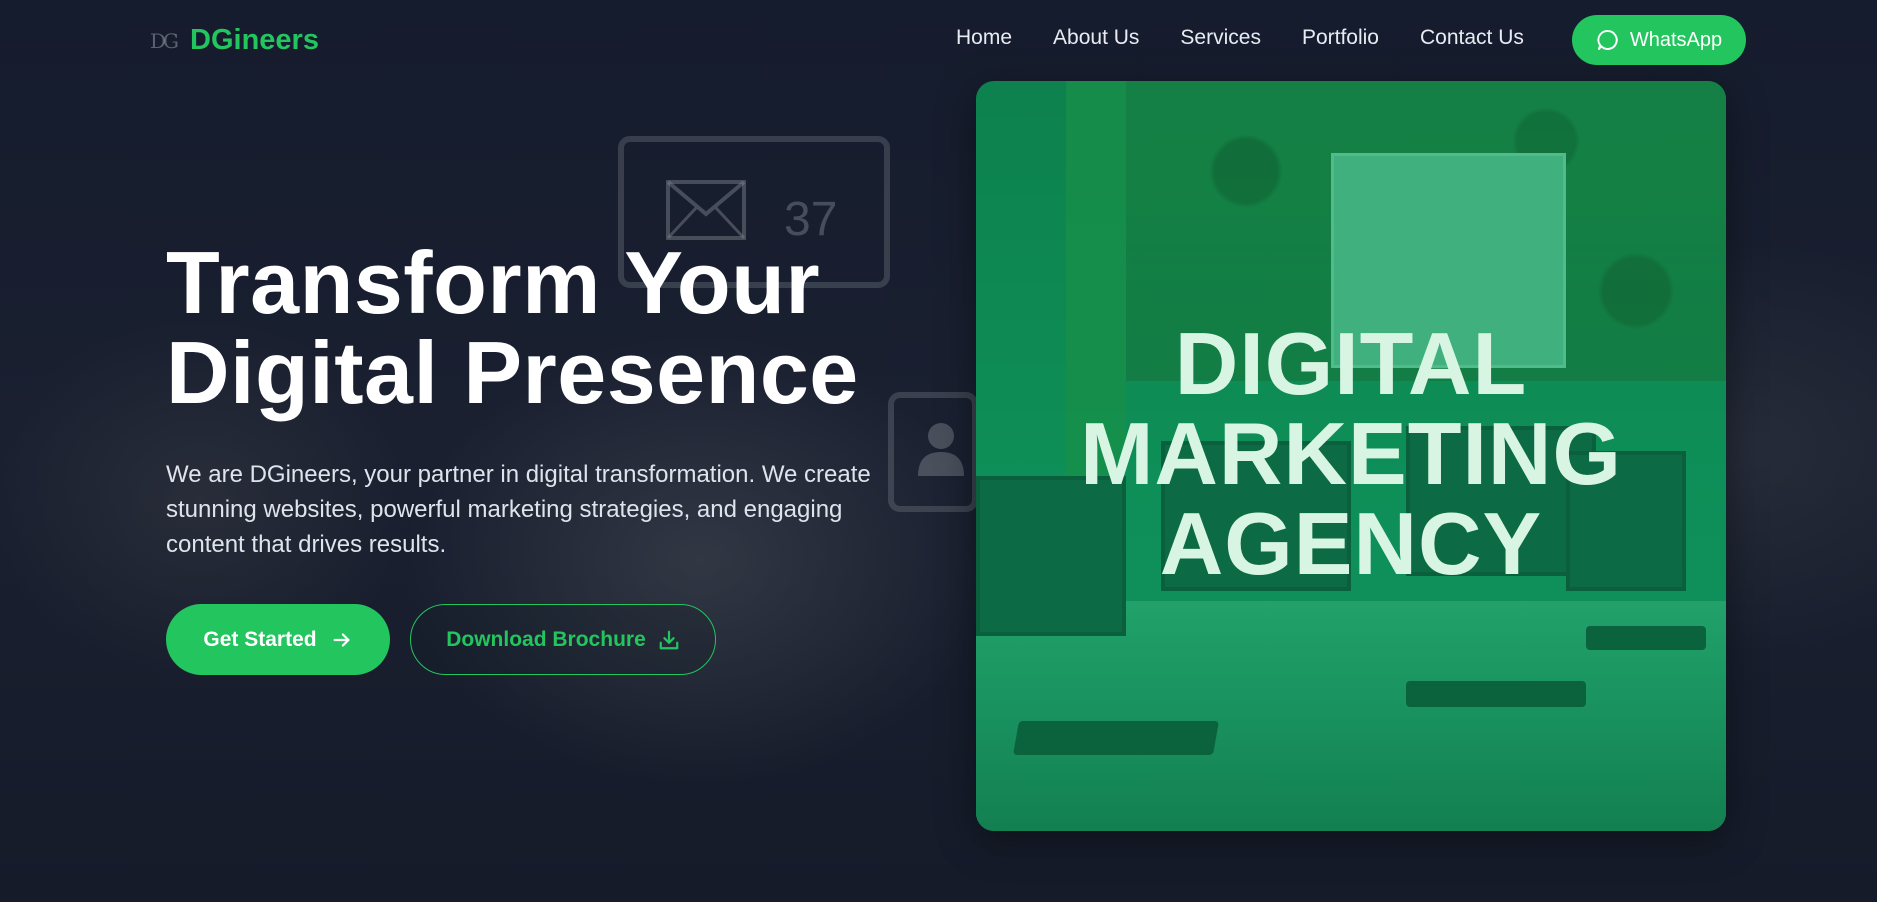 The image size is (1877, 902). What do you see at coordinates (1472, 38) in the screenshot?
I see `nav-item-contact-us: Contact Us` at bounding box center [1472, 38].